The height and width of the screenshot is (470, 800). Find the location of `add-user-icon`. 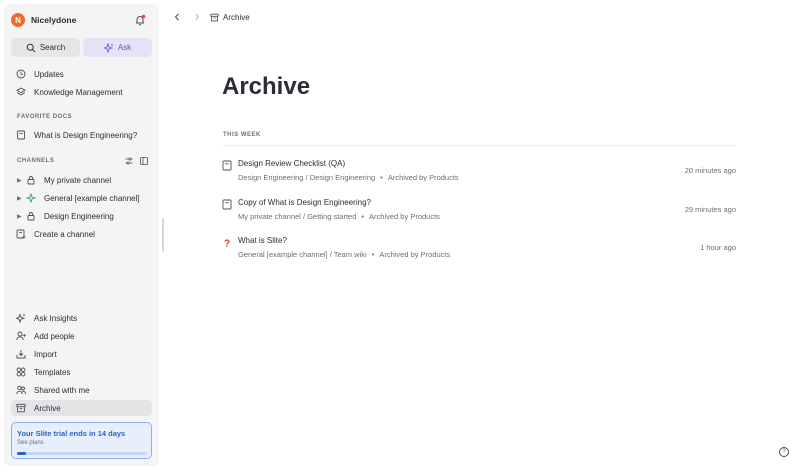

add-user-icon is located at coordinates (24, 336).